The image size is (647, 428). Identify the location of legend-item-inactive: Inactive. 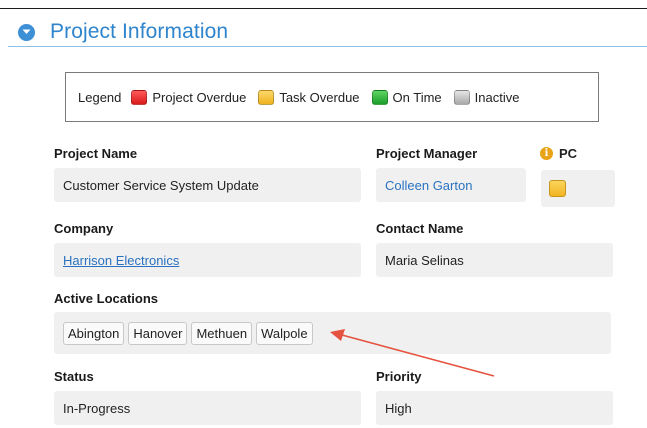
(486, 97).